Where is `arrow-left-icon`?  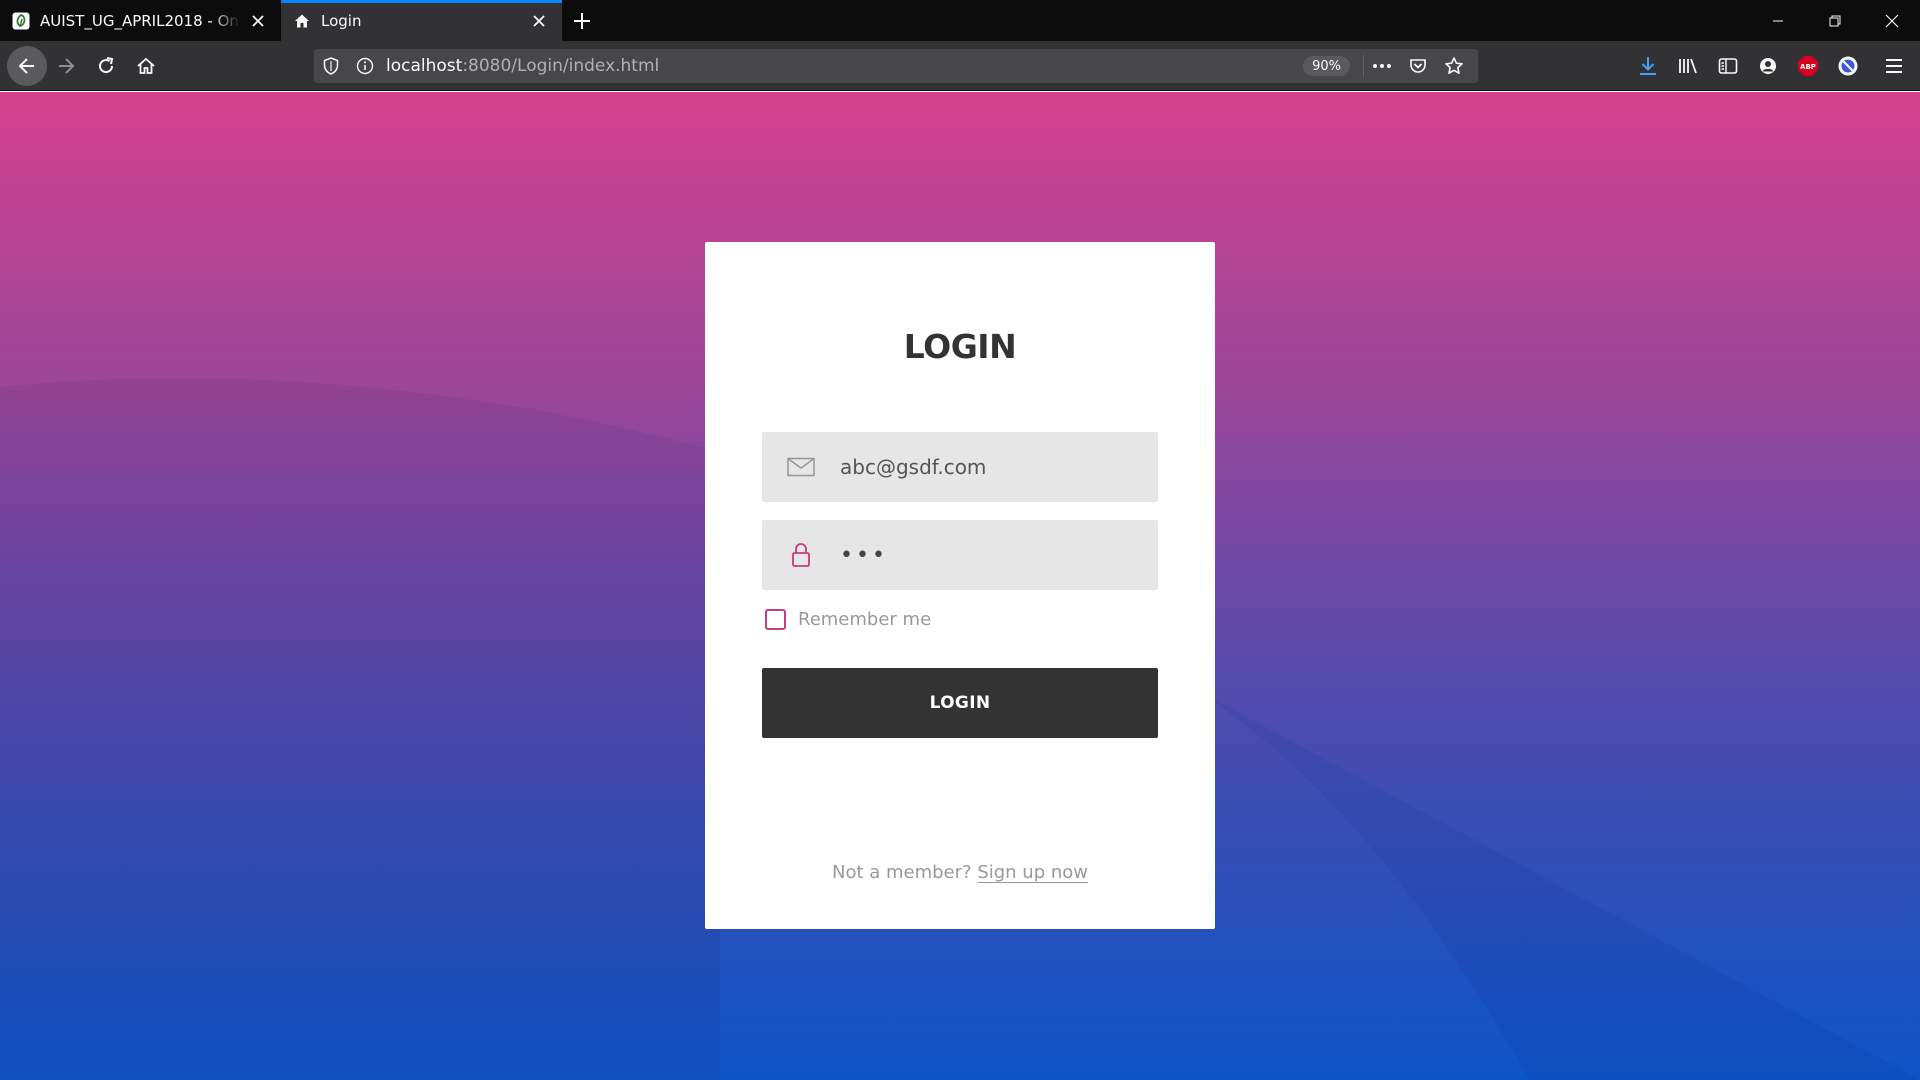 arrow-left-icon is located at coordinates (26, 66).